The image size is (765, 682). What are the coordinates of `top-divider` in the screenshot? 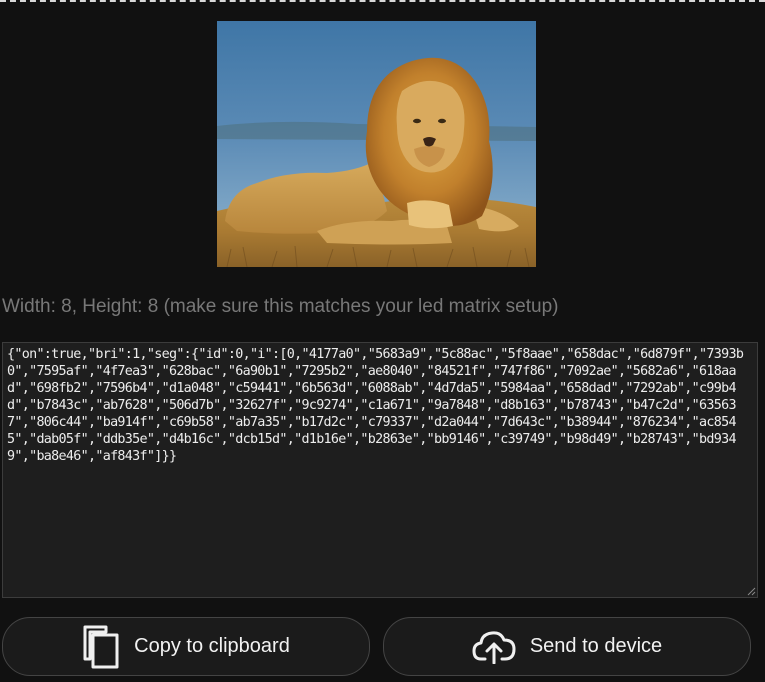 It's located at (382, 1).